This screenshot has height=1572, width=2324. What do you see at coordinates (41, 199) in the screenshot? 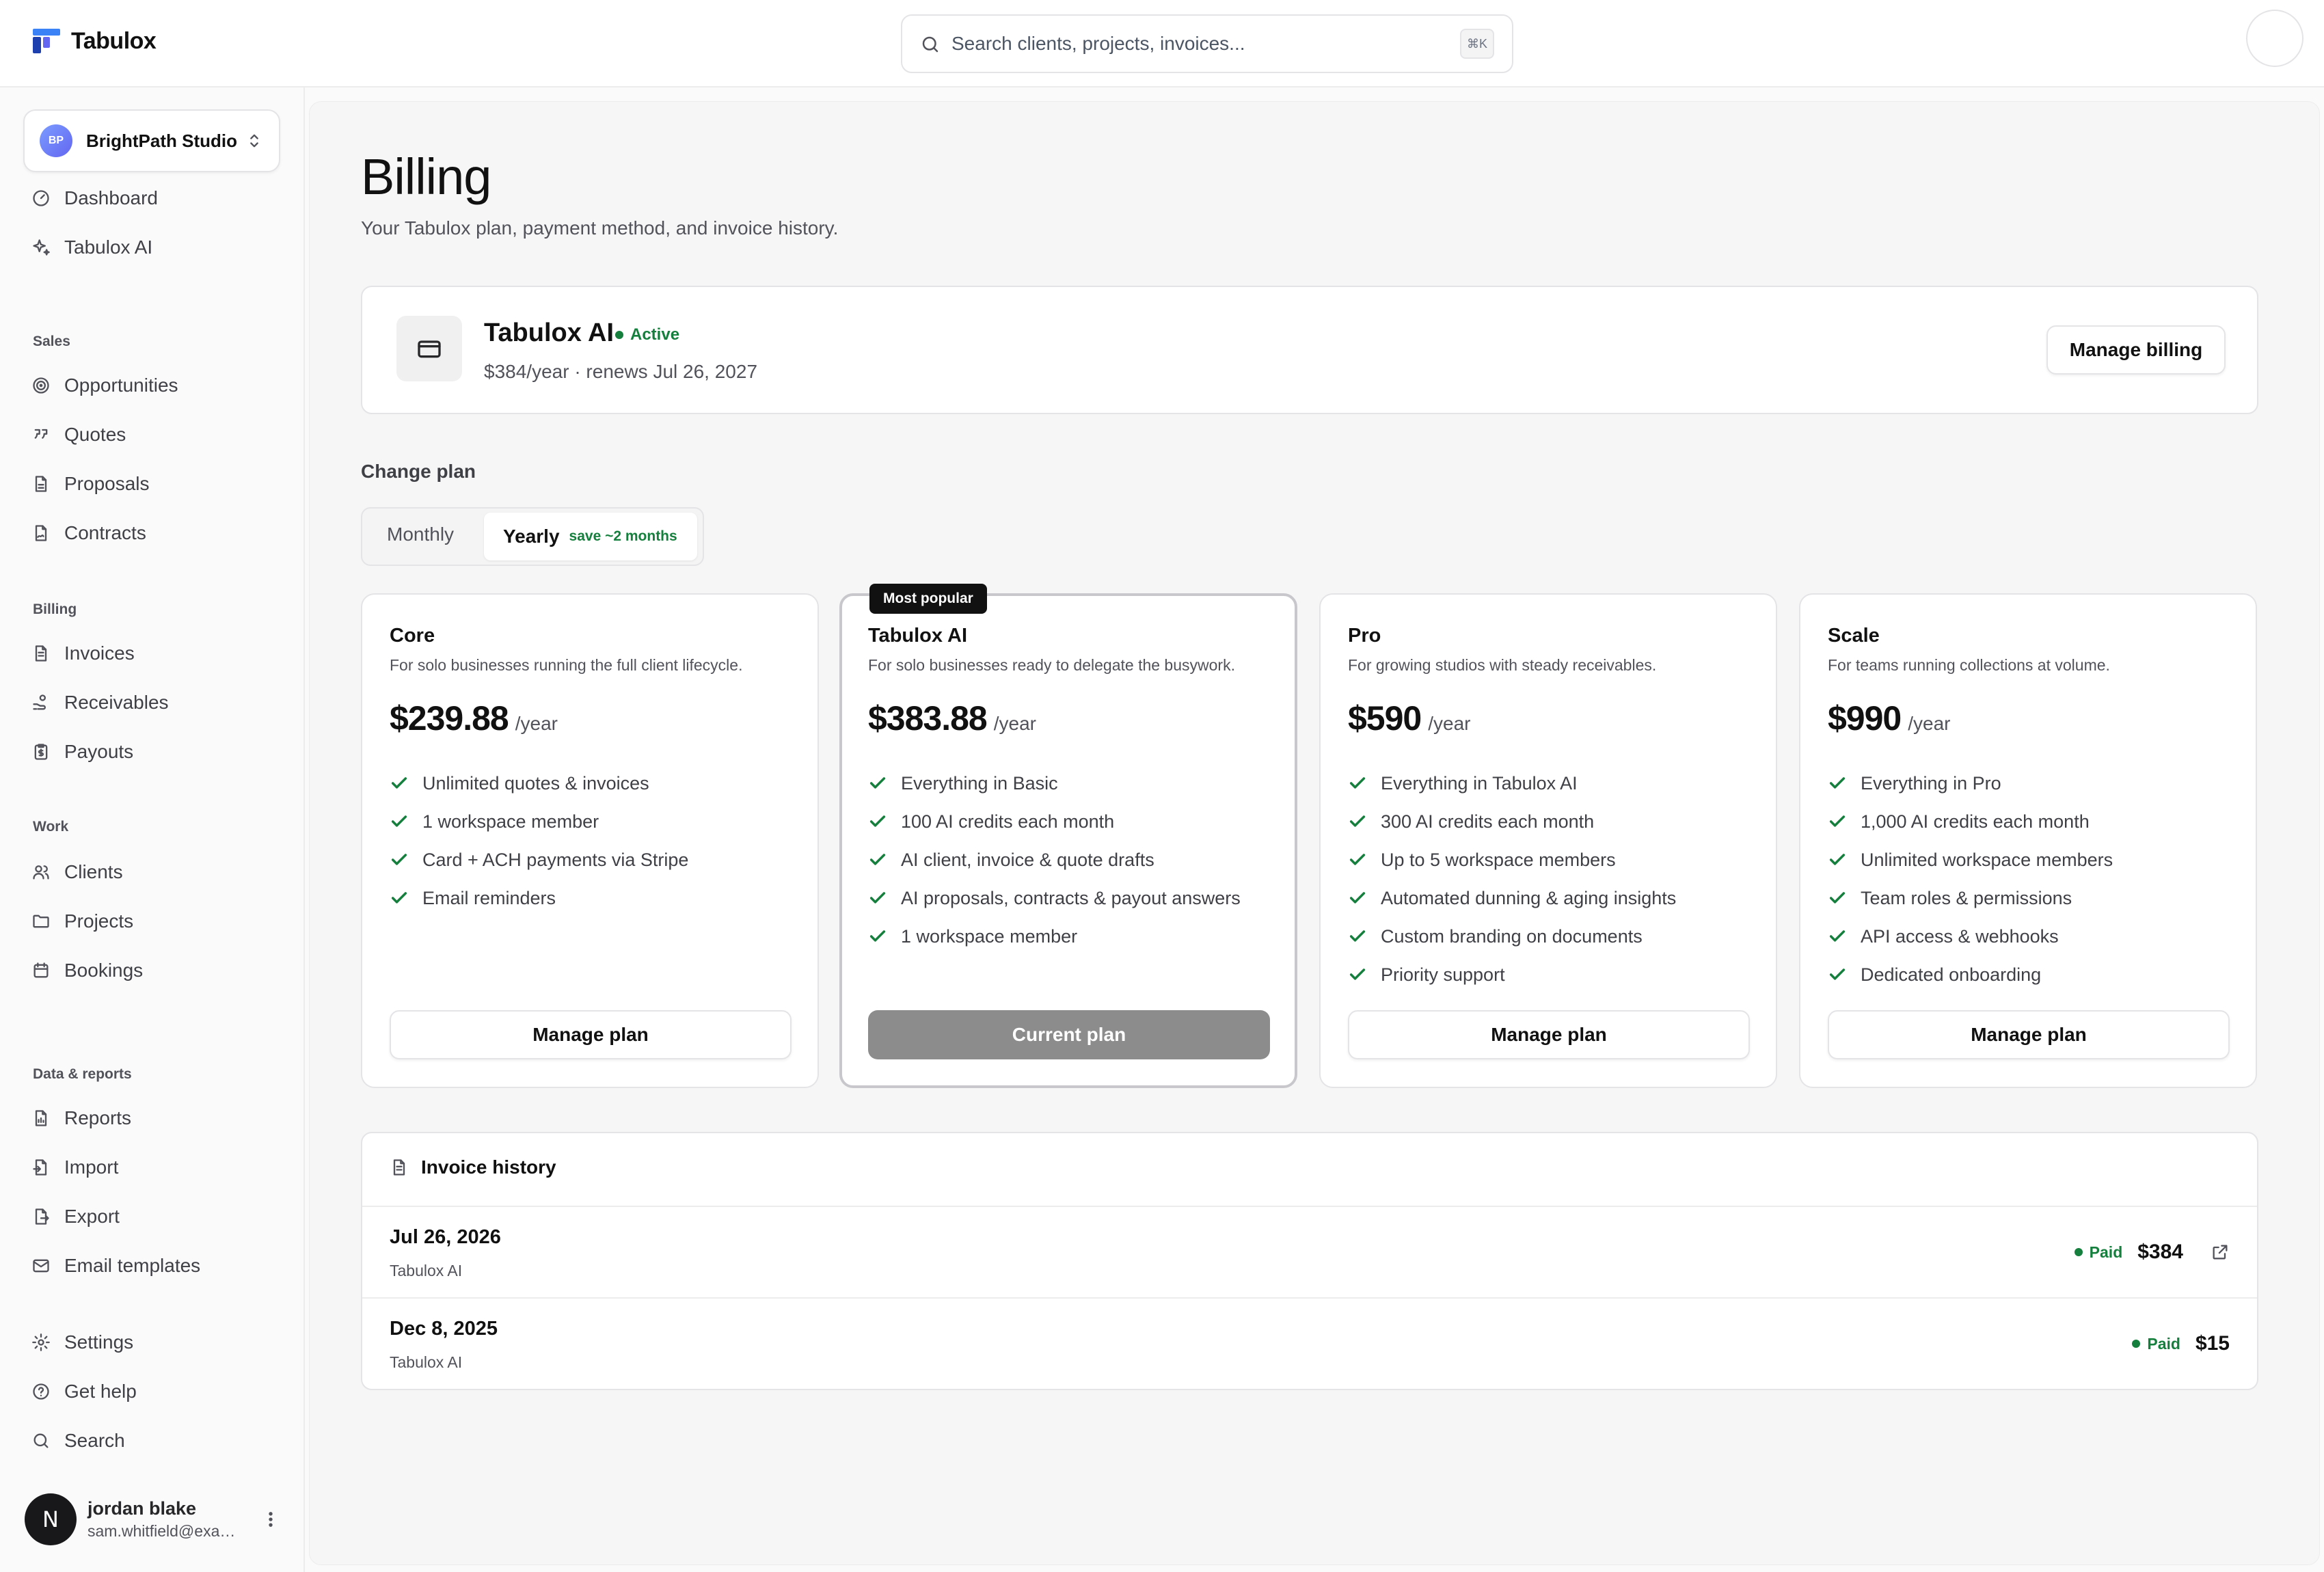
I see `gauge-icon` at bounding box center [41, 199].